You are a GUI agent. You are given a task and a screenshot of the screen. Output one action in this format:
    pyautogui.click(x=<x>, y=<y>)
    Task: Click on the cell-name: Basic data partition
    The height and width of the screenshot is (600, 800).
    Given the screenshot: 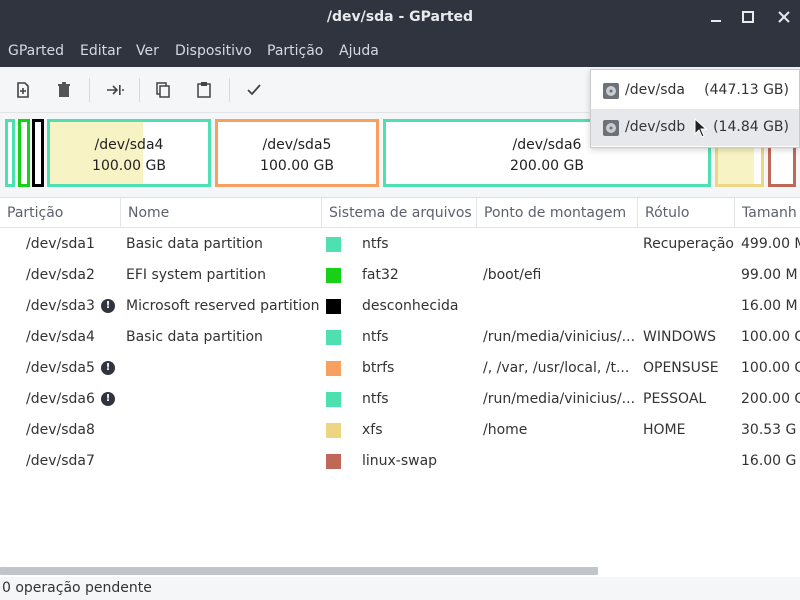 What is the action you would take?
    pyautogui.click(x=194, y=337)
    